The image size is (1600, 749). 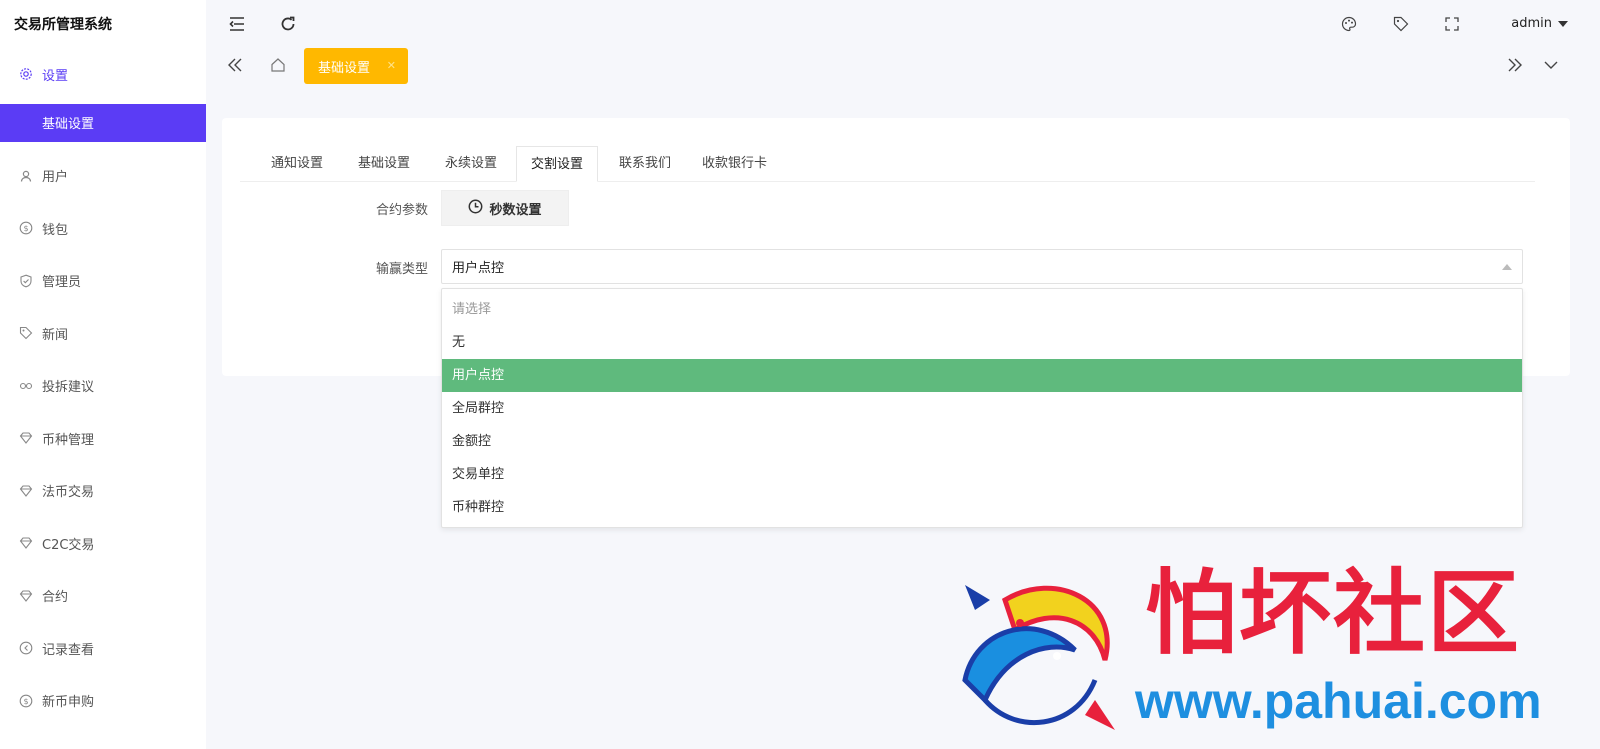 What do you see at coordinates (1531, 23) in the screenshot?
I see `username: admin` at bounding box center [1531, 23].